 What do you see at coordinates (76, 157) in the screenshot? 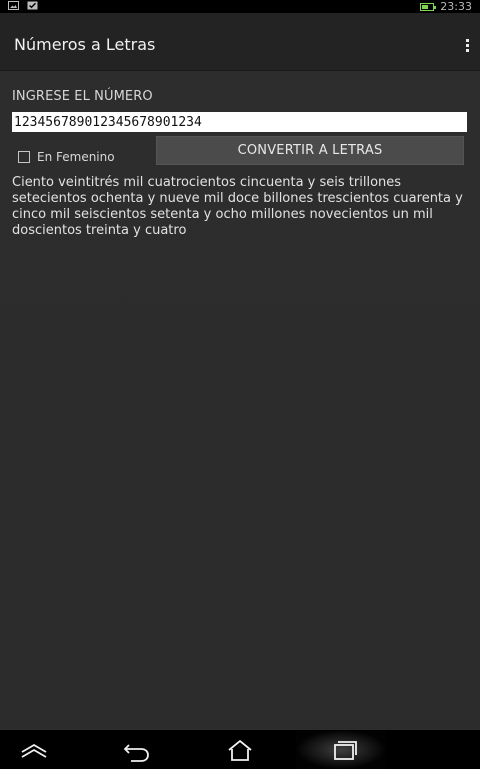
I see `feminine-label: En Femenino` at bounding box center [76, 157].